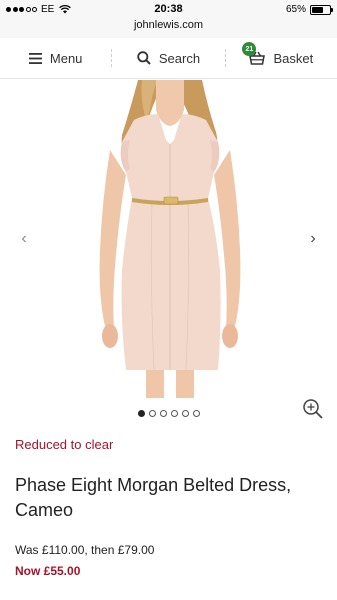 Image resolution: width=337 pixels, height=600 pixels. Describe the element at coordinates (35, 58) in the screenshot. I see `hamburger-icon` at that location.